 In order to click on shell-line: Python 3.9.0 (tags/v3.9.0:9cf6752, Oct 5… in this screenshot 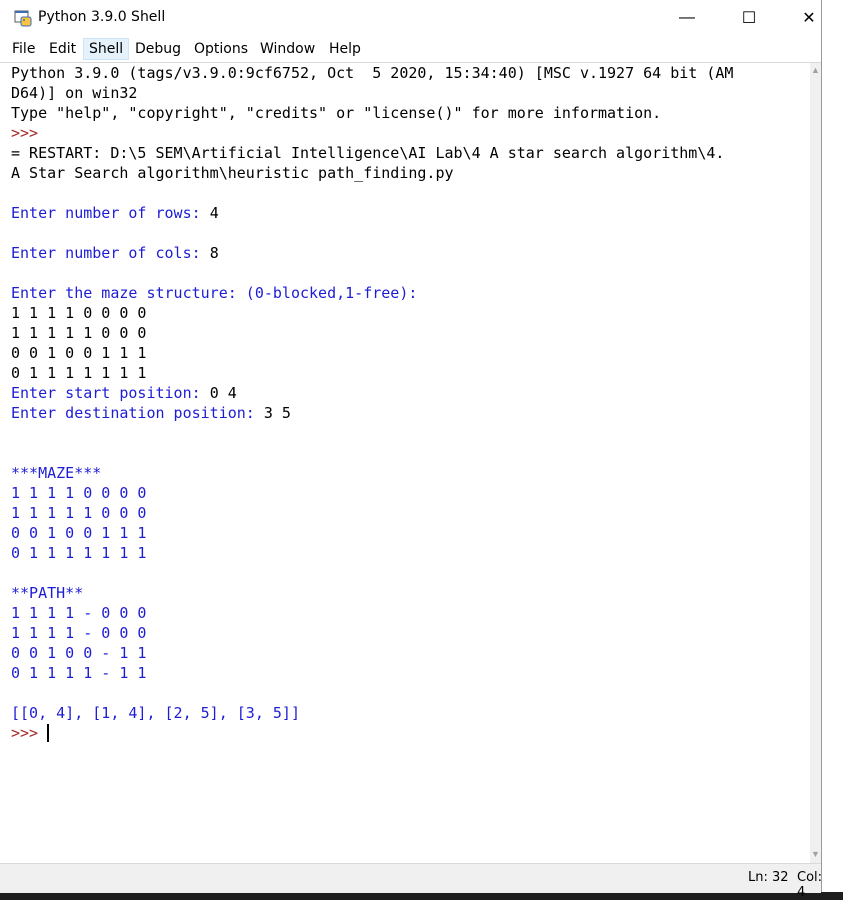, I will do `click(372, 73)`.